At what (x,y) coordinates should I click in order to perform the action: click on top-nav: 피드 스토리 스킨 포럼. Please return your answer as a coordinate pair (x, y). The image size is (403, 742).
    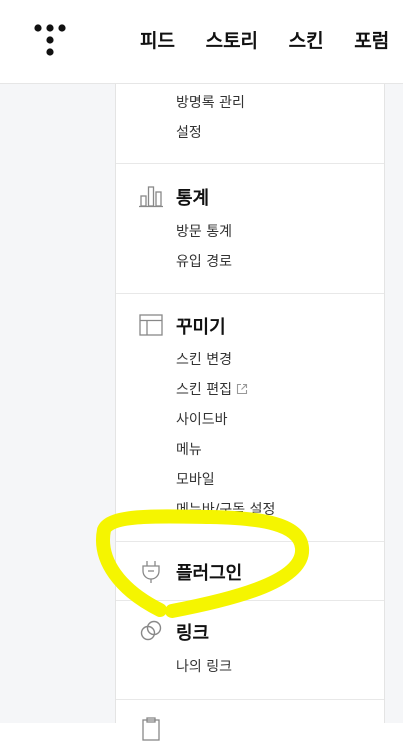
    Looking at the image, I should click on (271, 39).